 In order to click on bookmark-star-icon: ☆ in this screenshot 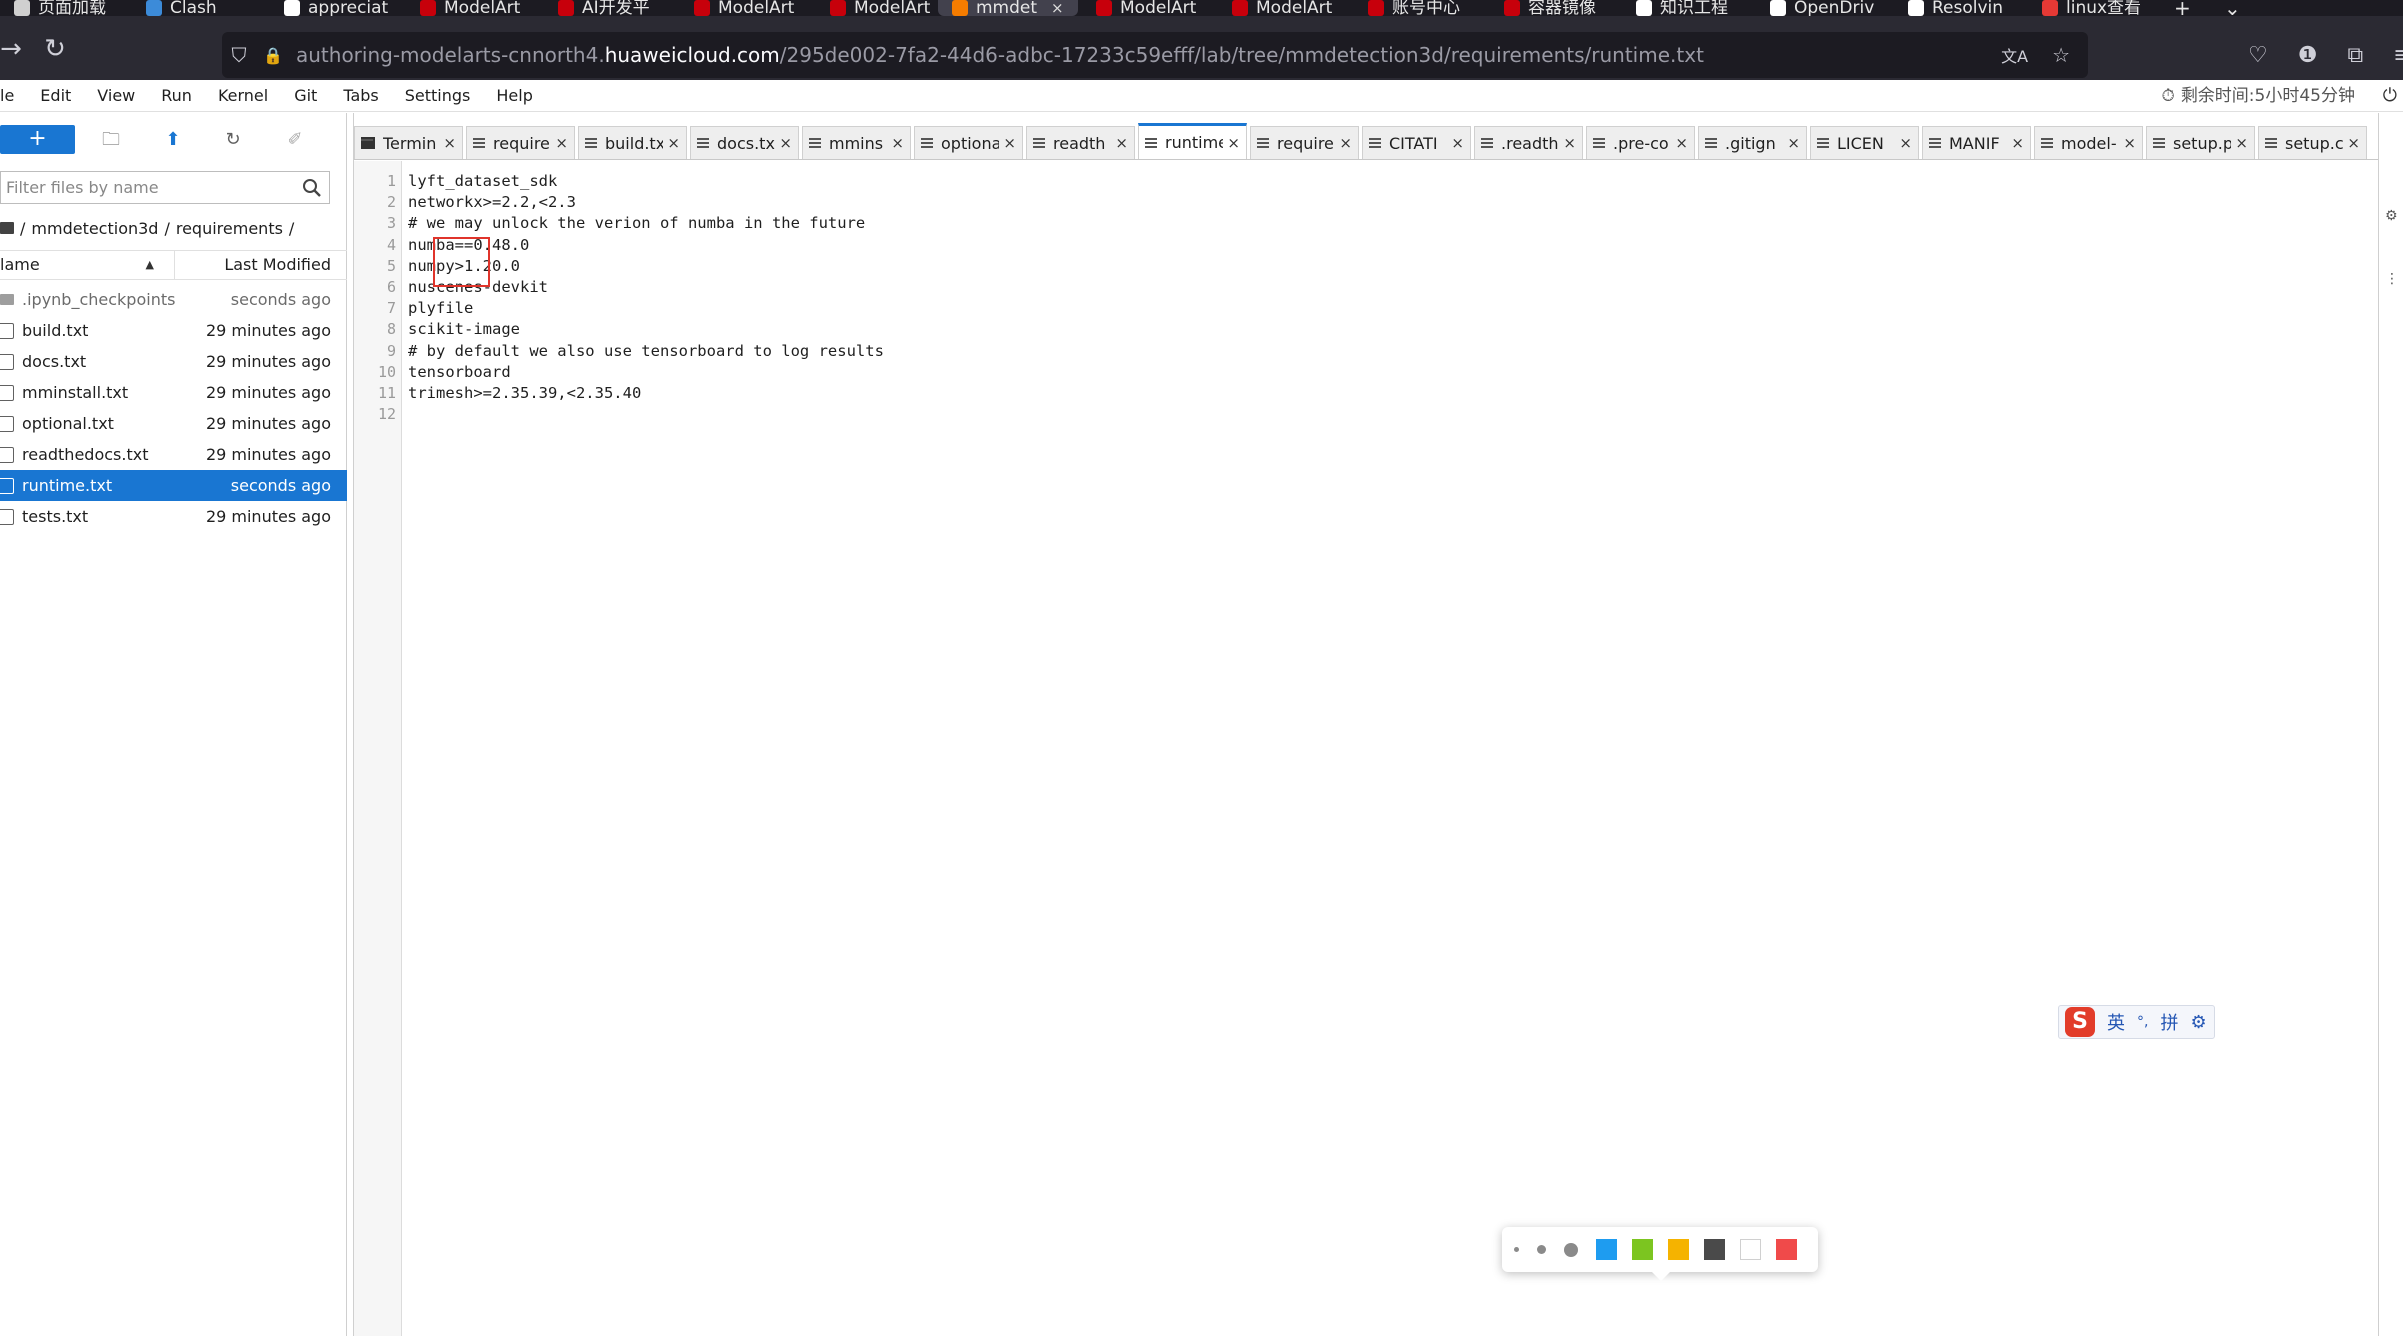, I will do `click(2061, 55)`.